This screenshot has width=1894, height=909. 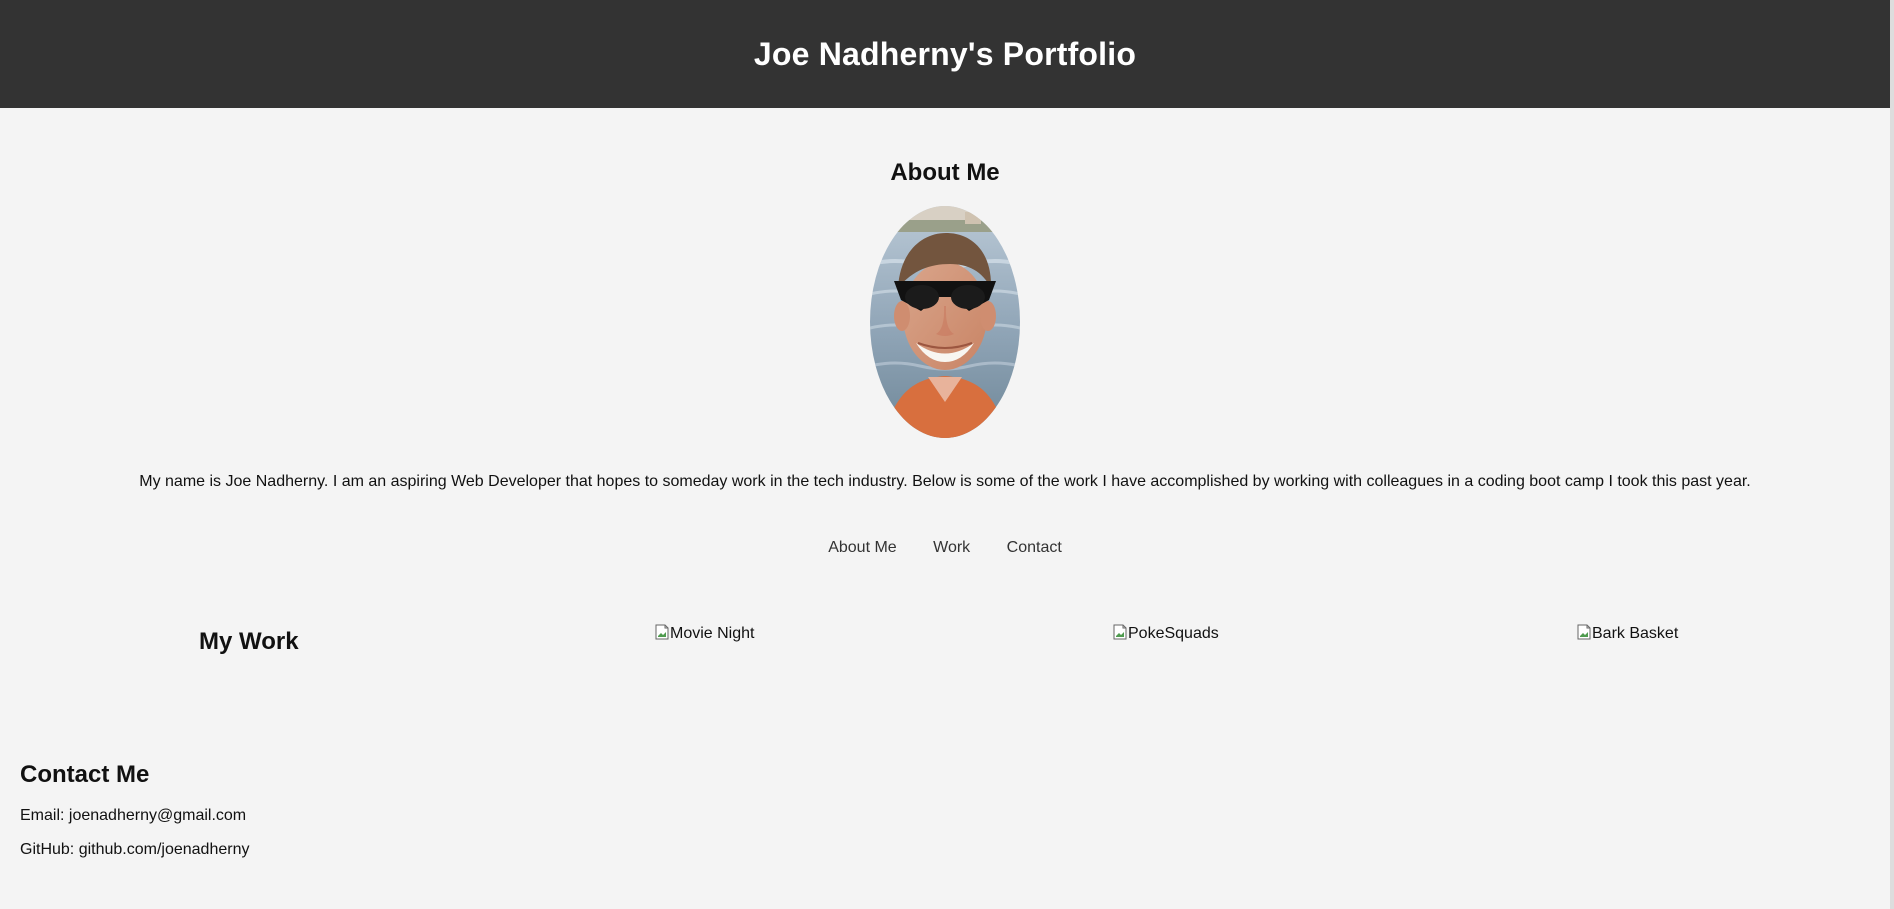 I want to click on site-header: Joe Nadherny's Portfolio, so click(x=945, y=54).